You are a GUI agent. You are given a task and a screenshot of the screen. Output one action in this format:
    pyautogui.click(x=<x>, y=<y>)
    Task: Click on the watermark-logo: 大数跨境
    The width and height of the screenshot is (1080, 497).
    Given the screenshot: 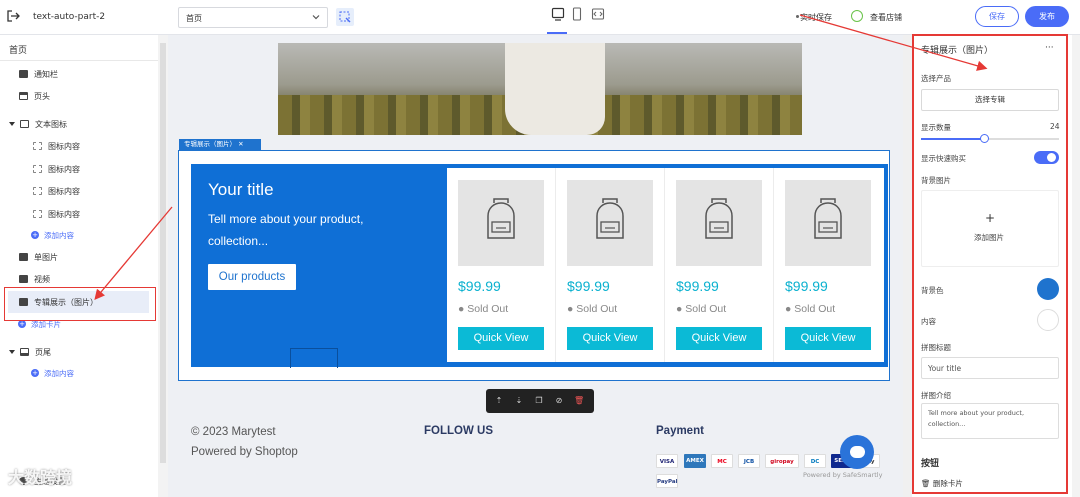 What is the action you would take?
    pyautogui.click(x=40, y=477)
    